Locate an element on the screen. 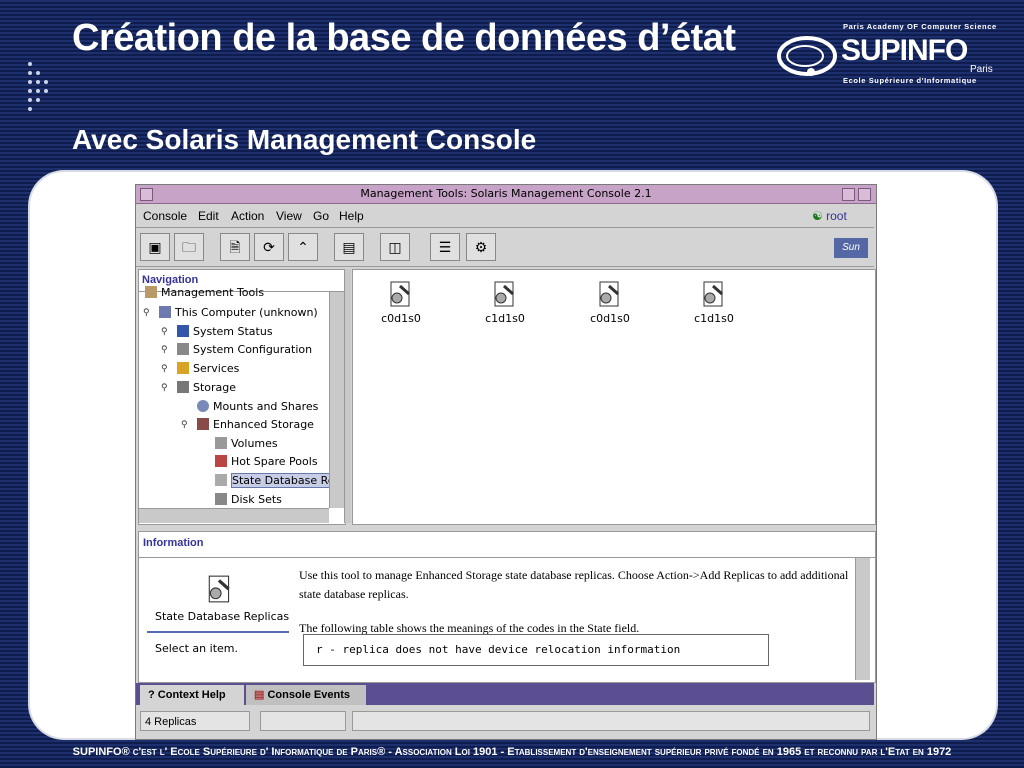  tree-item: System Configuration is located at coordinates (244, 349).